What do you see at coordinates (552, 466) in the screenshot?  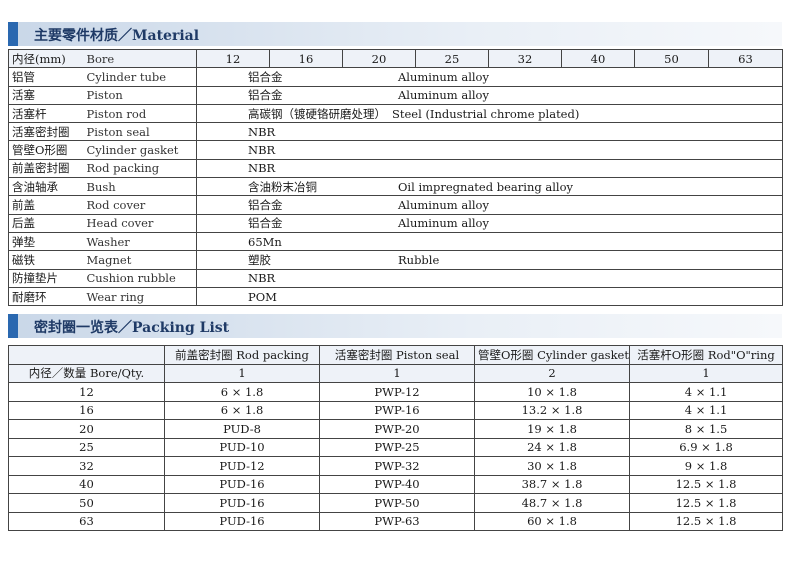 I see `packing-cell: 30 × 1.8` at bounding box center [552, 466].